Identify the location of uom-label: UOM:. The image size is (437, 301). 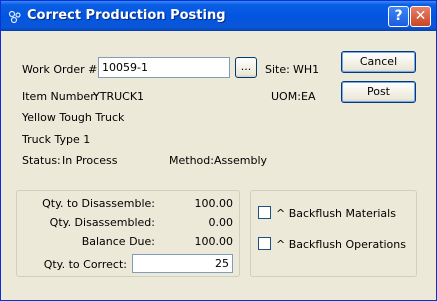
(286, 96).